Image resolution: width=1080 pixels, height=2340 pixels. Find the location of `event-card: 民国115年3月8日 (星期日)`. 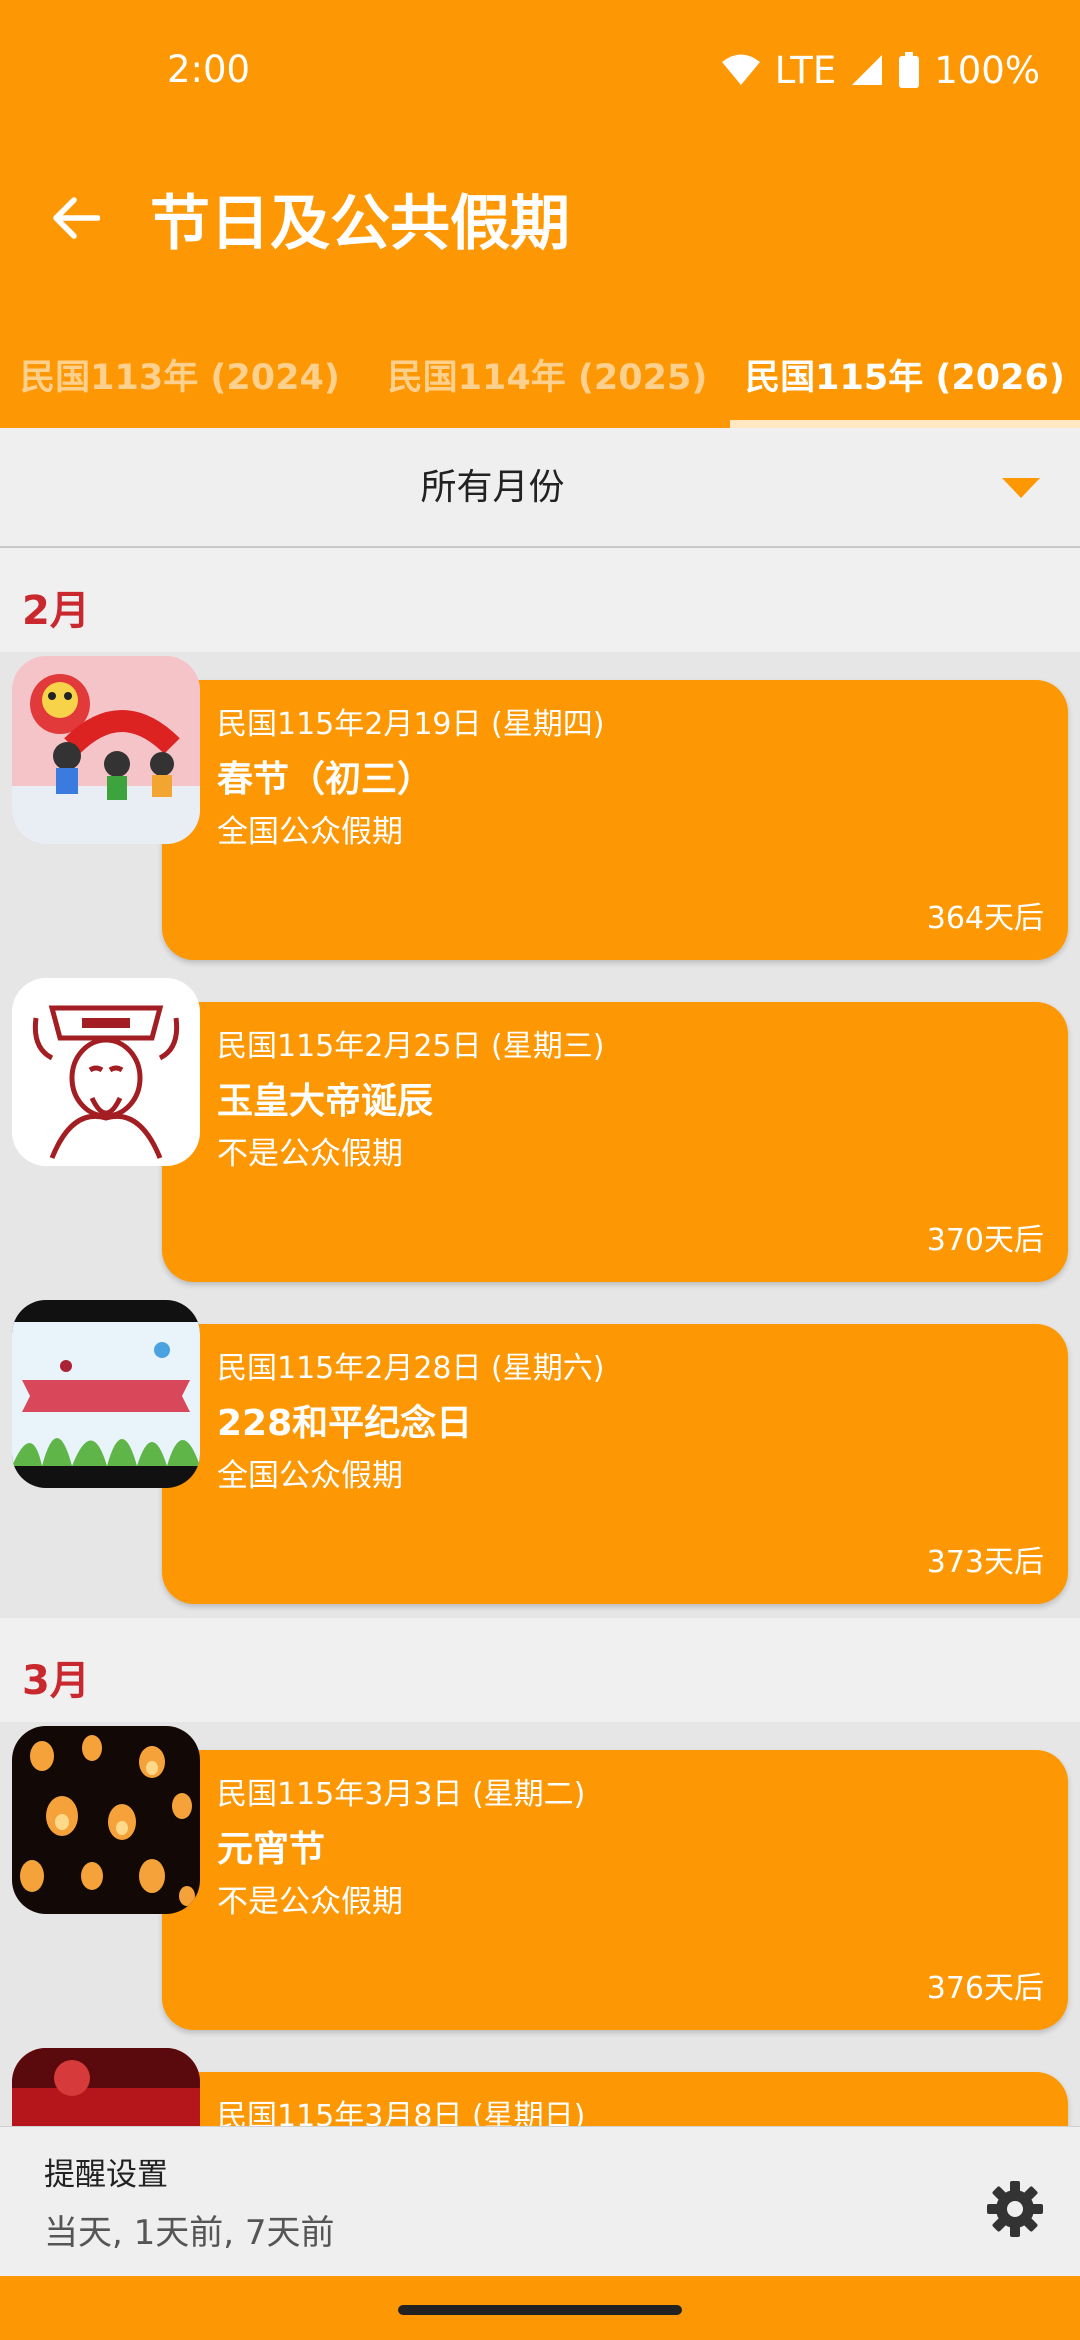

event-card: 民国115年3月8日 (星期日) is located at coordinates (615, 2100).